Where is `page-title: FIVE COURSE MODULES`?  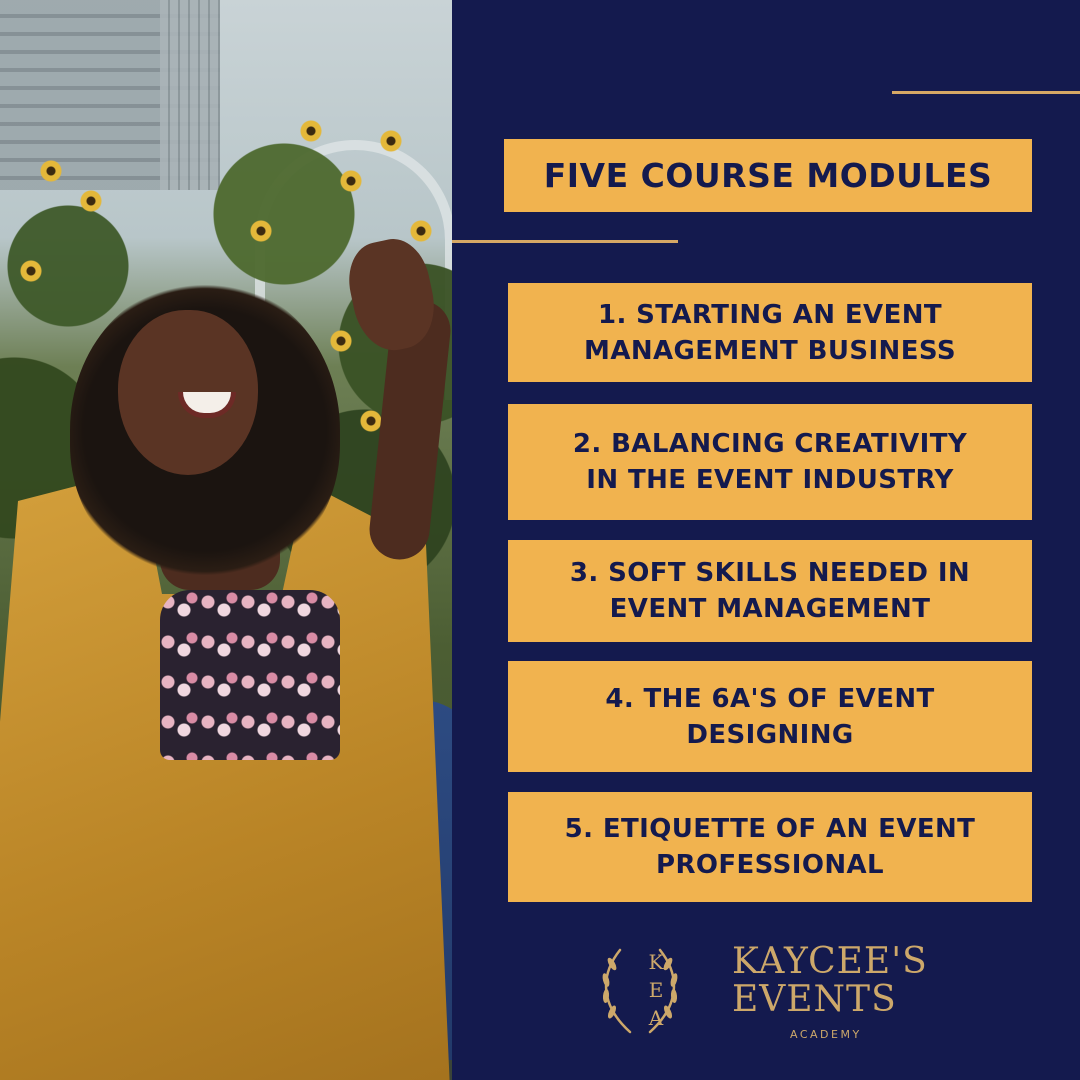 page-title: FIVE COURSE MODULES is located at coordinates (768, 175).